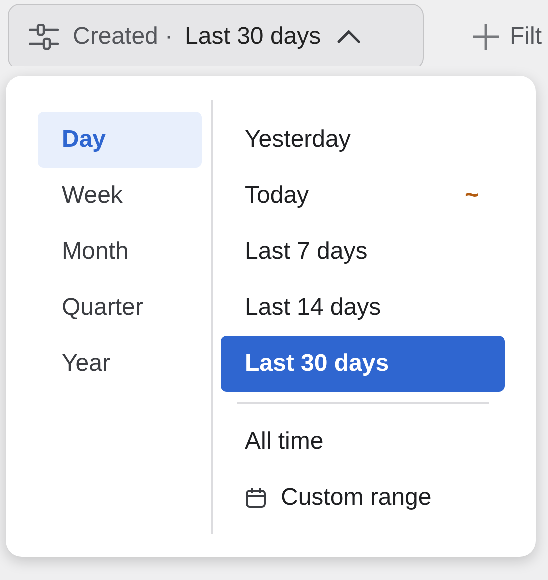 The width and height of the screenshot is (548, 580). Describe the element at coordinates (120, 196) in the screenshot. I see `period-option: Week` at that location.